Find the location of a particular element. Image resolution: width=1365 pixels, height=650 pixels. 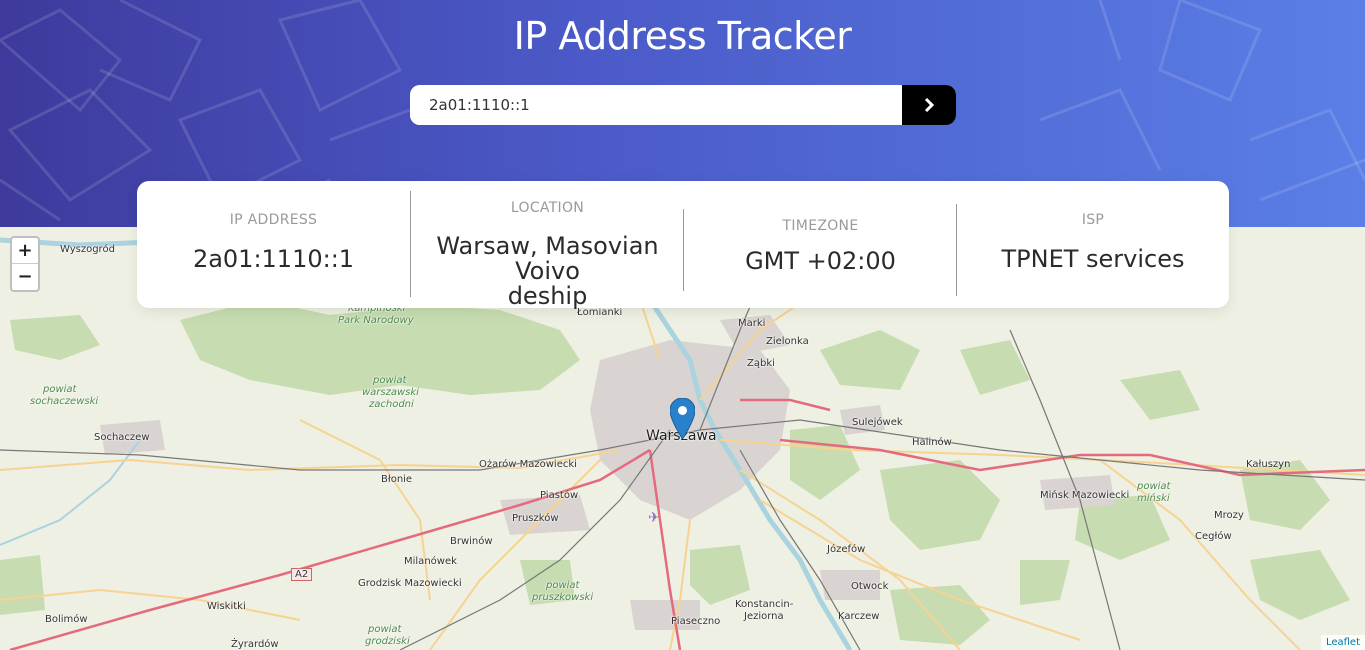

zoom-control: + − is located at coordinates (25, 264).